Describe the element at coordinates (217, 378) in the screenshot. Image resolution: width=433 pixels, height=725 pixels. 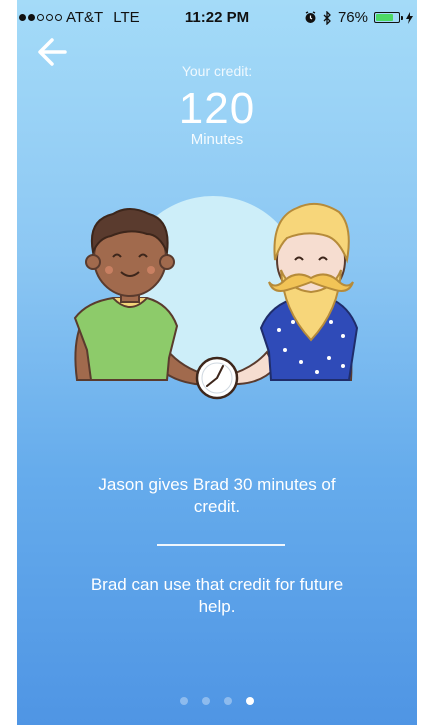
I see `clock-icon` at that location.